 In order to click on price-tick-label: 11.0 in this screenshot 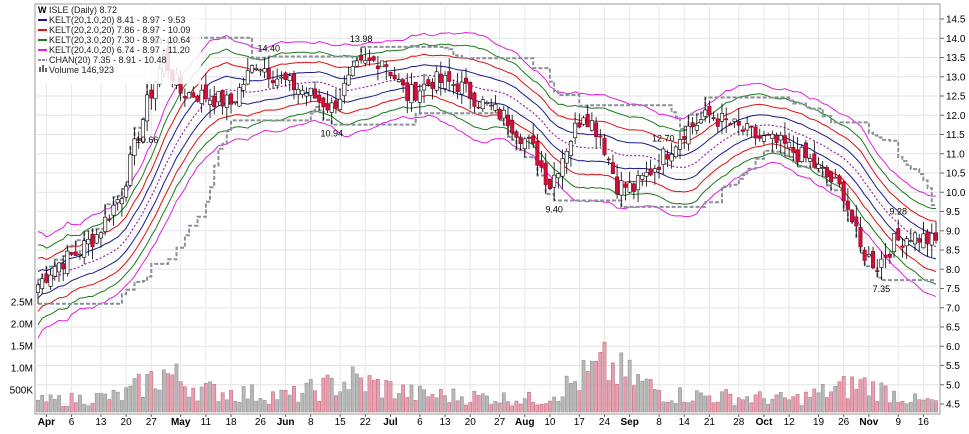, I will do `click(955, 154)`.